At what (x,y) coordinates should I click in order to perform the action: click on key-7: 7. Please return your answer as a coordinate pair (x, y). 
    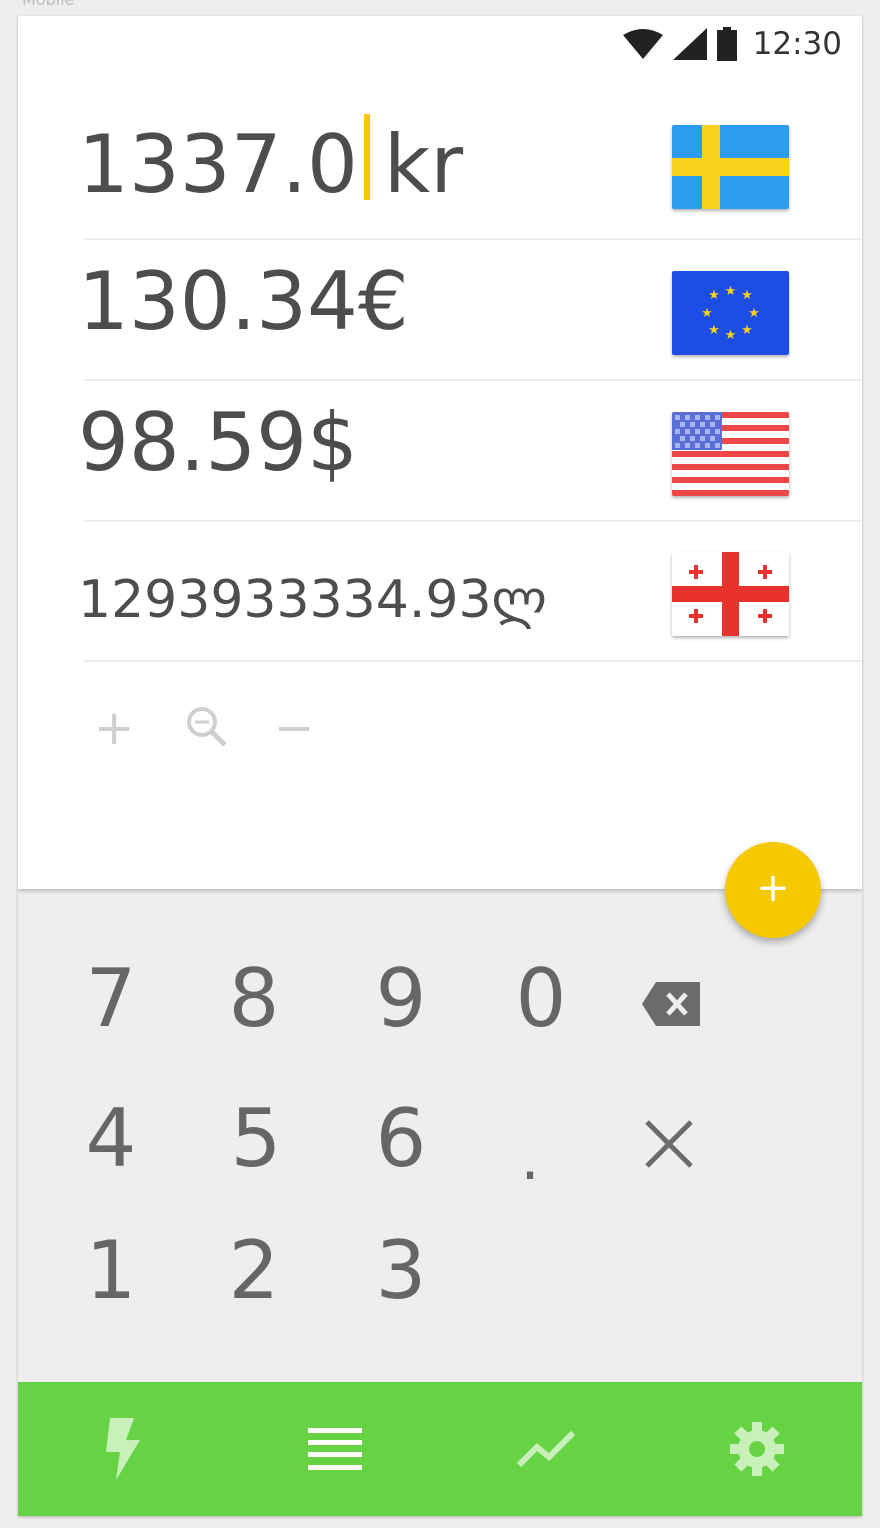
    Looking at the image, I should click on (111, 999).